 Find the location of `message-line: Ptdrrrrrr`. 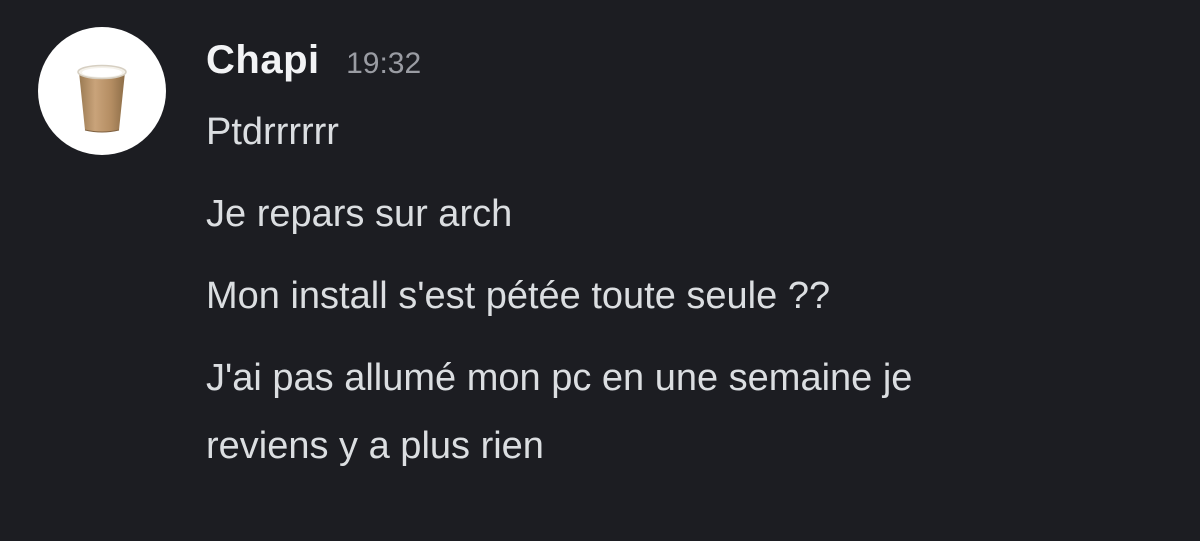

message-line: Ptdrrrrrr is located at coordinates (272, 132).